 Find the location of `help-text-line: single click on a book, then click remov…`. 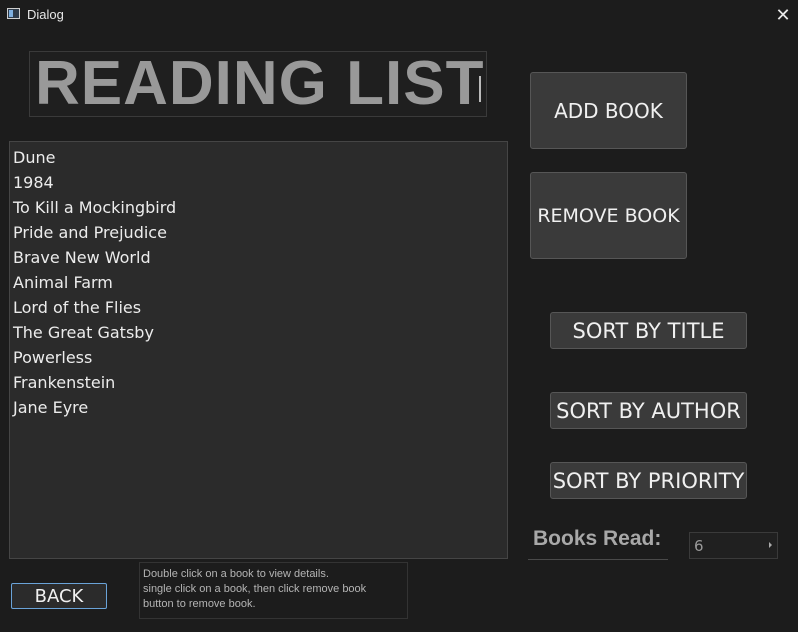

help-text-line: single click on a book, then click remov… is located at coordinates (255, 589).